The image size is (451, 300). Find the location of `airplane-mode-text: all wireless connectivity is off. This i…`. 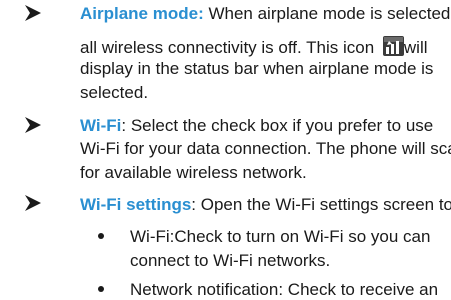

airplane-mode-text: all wireless connectivity is off. This i… is located at coordinates (227, 47).